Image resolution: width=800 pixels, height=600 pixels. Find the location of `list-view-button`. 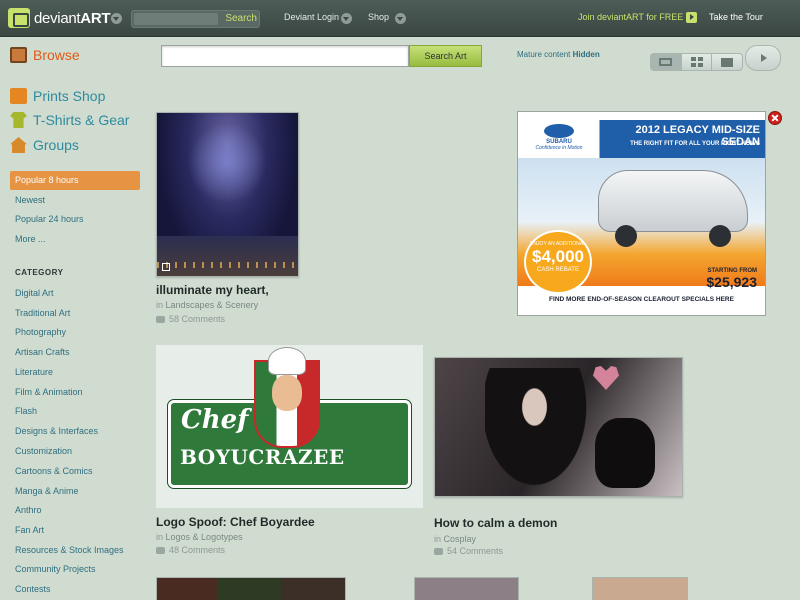

list-view-button is located at coordinates (666, 62).